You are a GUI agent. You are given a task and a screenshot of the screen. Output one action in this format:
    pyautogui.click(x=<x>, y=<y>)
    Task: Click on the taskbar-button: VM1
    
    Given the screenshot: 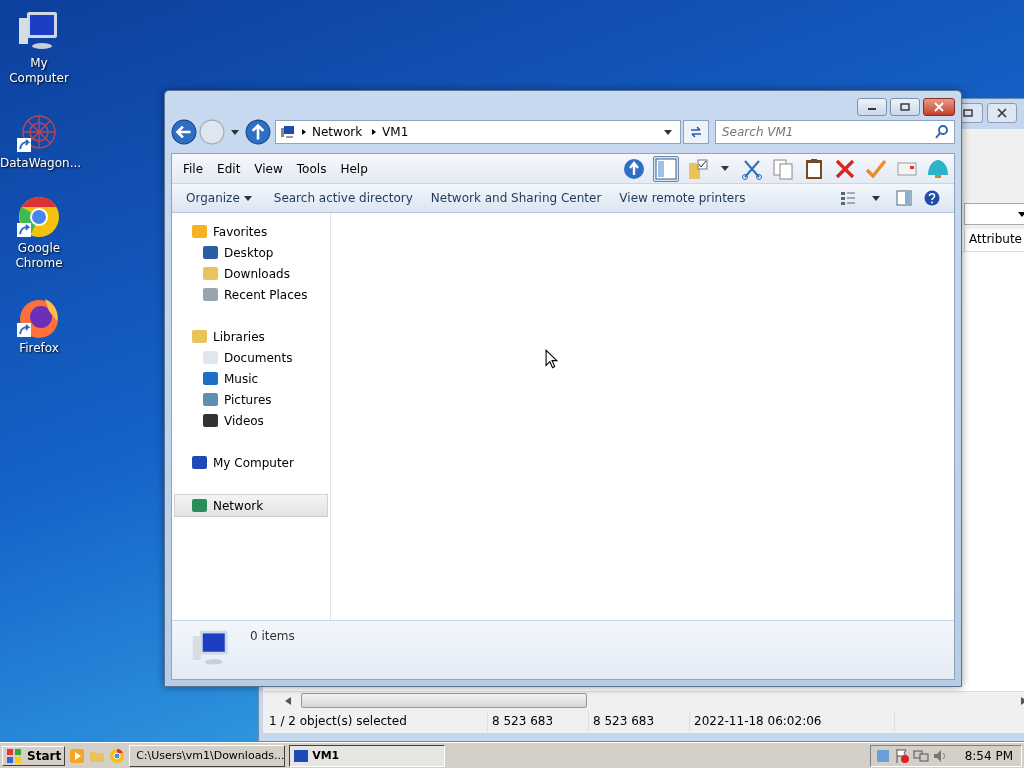 What is the action you would take?
    pyautogui.click(x=367, y=755)
    